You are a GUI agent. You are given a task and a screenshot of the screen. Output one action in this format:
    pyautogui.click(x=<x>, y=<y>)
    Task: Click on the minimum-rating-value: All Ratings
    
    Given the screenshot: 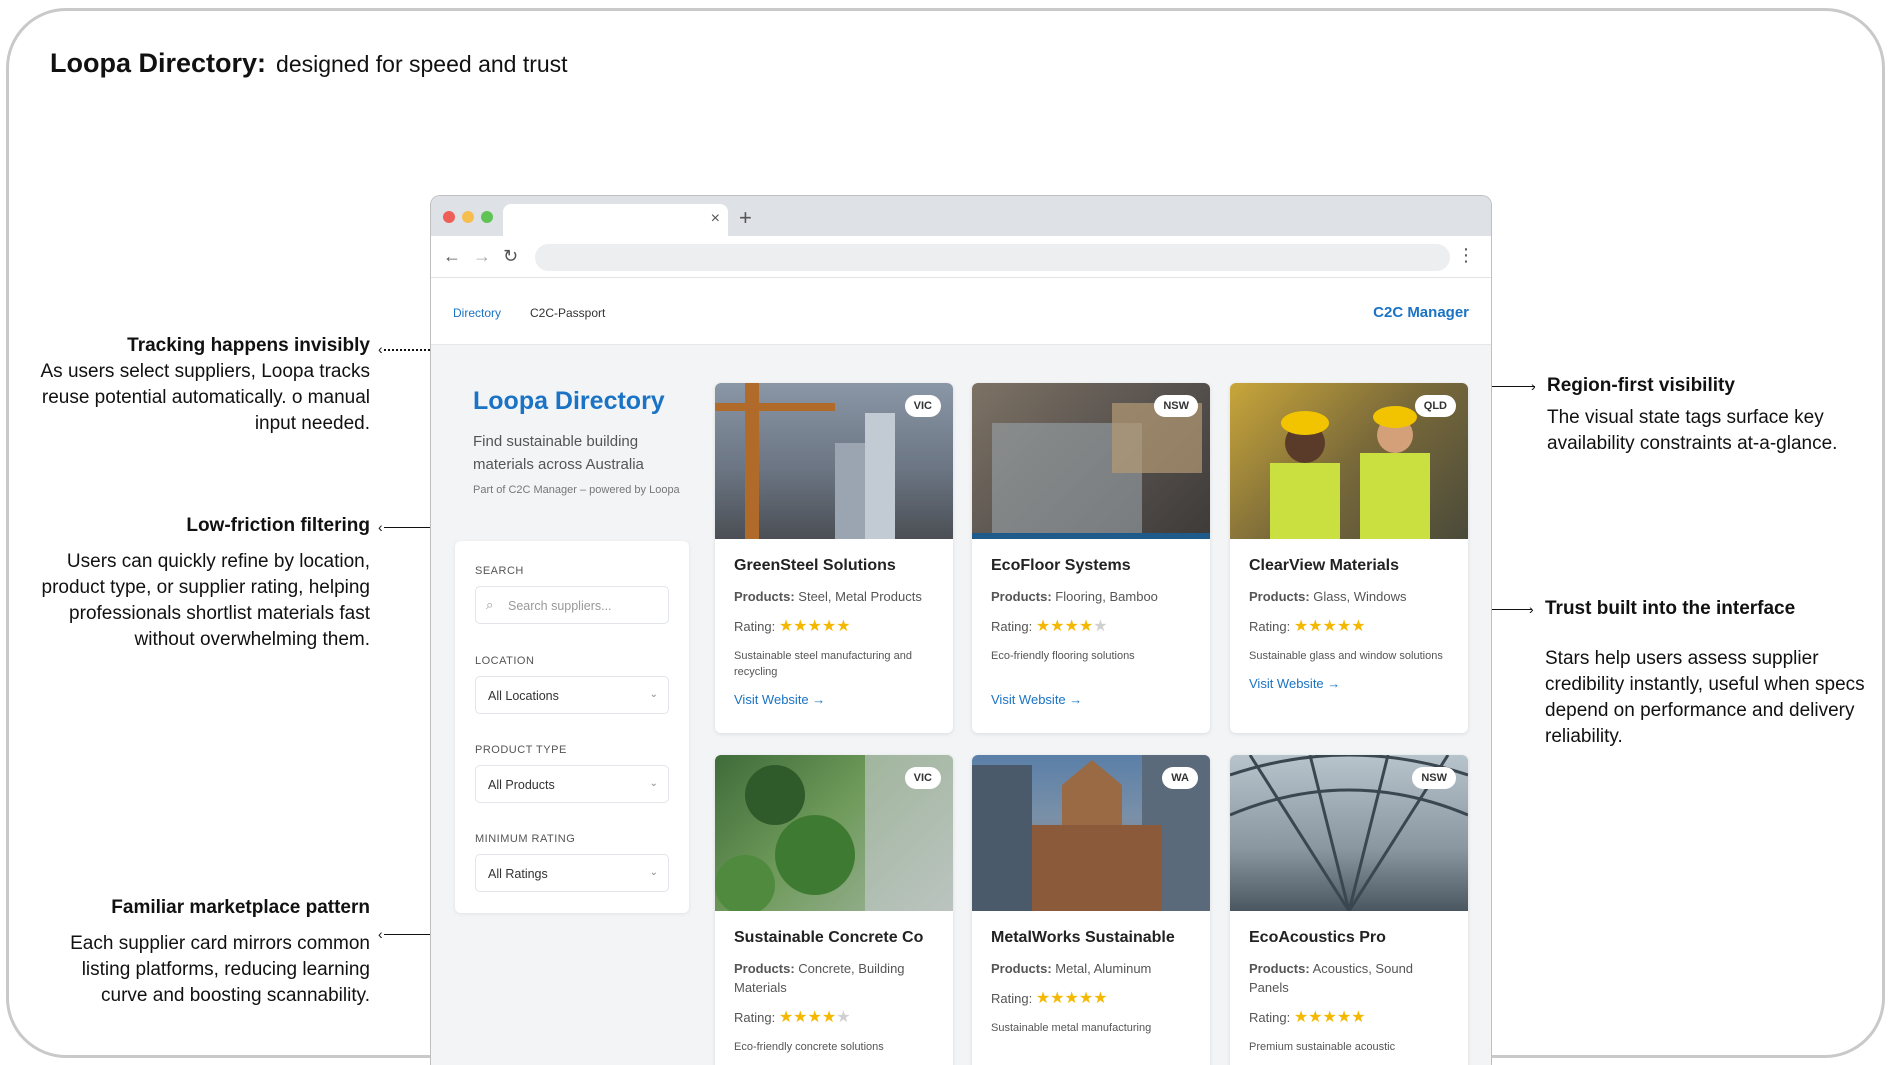 What is the action you would take?
    pyautogui.click(x=518, y=874)
    